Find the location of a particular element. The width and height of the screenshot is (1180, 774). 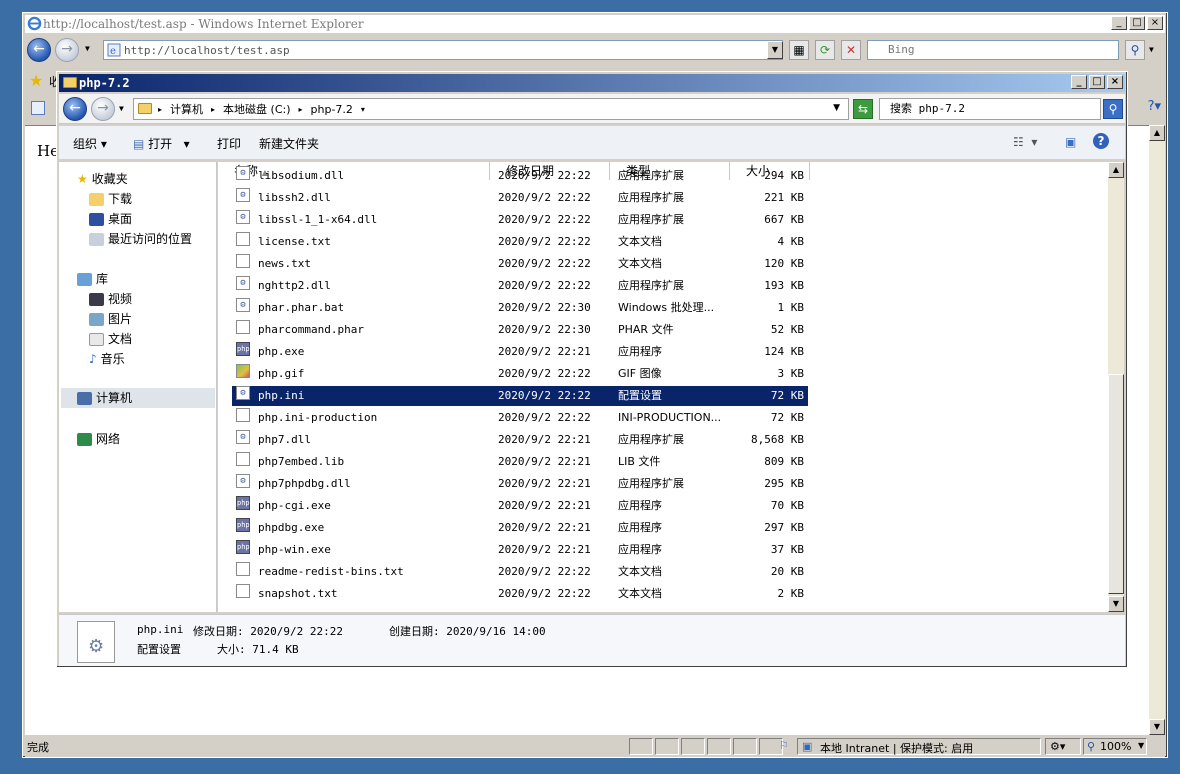

nav-favorites: ★ 收藏夹 is located at coordinates (102, 179).